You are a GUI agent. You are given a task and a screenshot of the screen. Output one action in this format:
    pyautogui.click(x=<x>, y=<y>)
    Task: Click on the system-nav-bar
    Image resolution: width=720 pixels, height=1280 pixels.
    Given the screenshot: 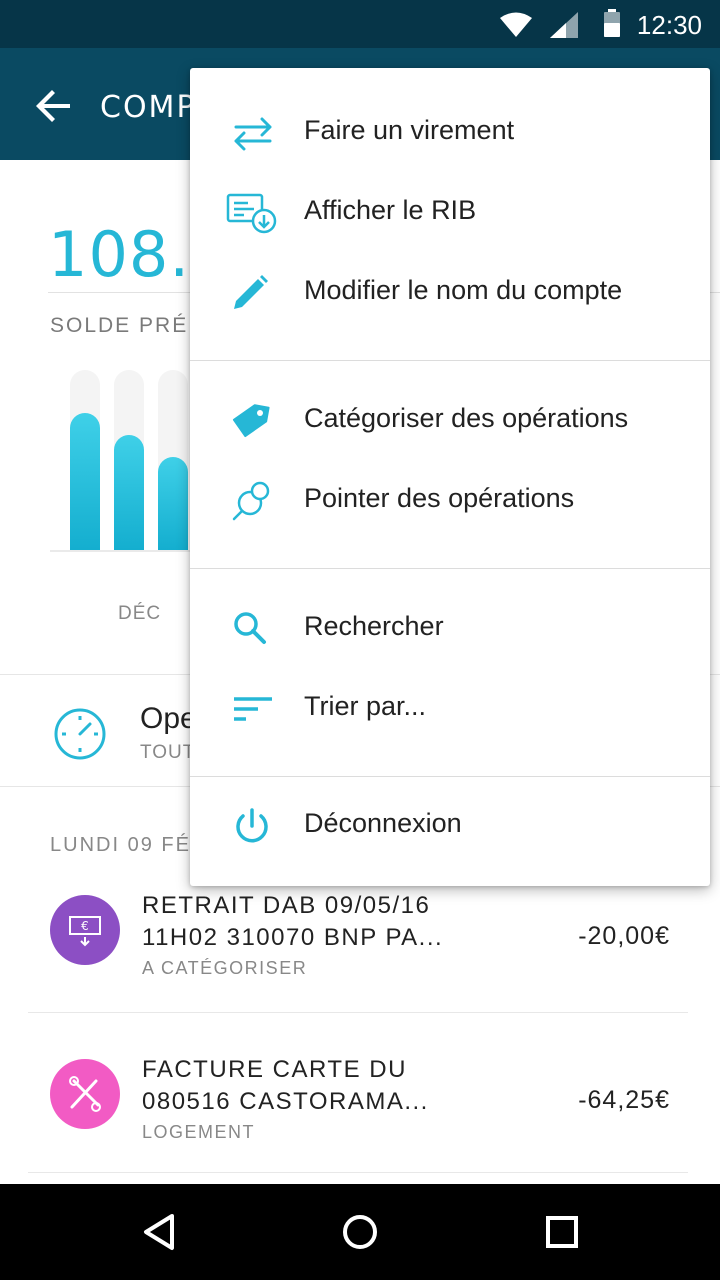 What is the action you would take?
    pyautogui.click(x=360, y=1232)
    